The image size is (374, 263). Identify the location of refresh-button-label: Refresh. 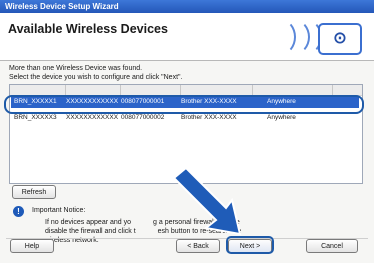
(34, 192).